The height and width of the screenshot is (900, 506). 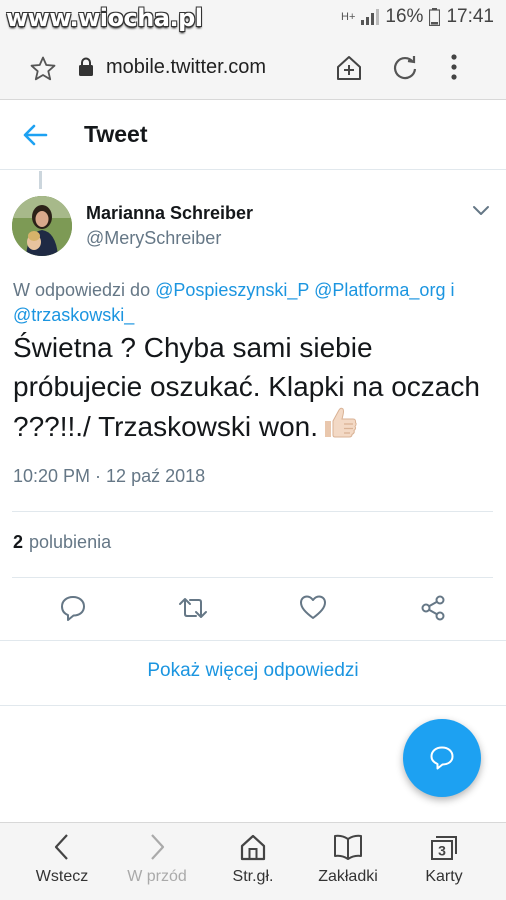 What do you see at coordinates (169, 213) in the screenshot?
I see `author-name: Marianna Schreiber` at bounding box center [169, 213].